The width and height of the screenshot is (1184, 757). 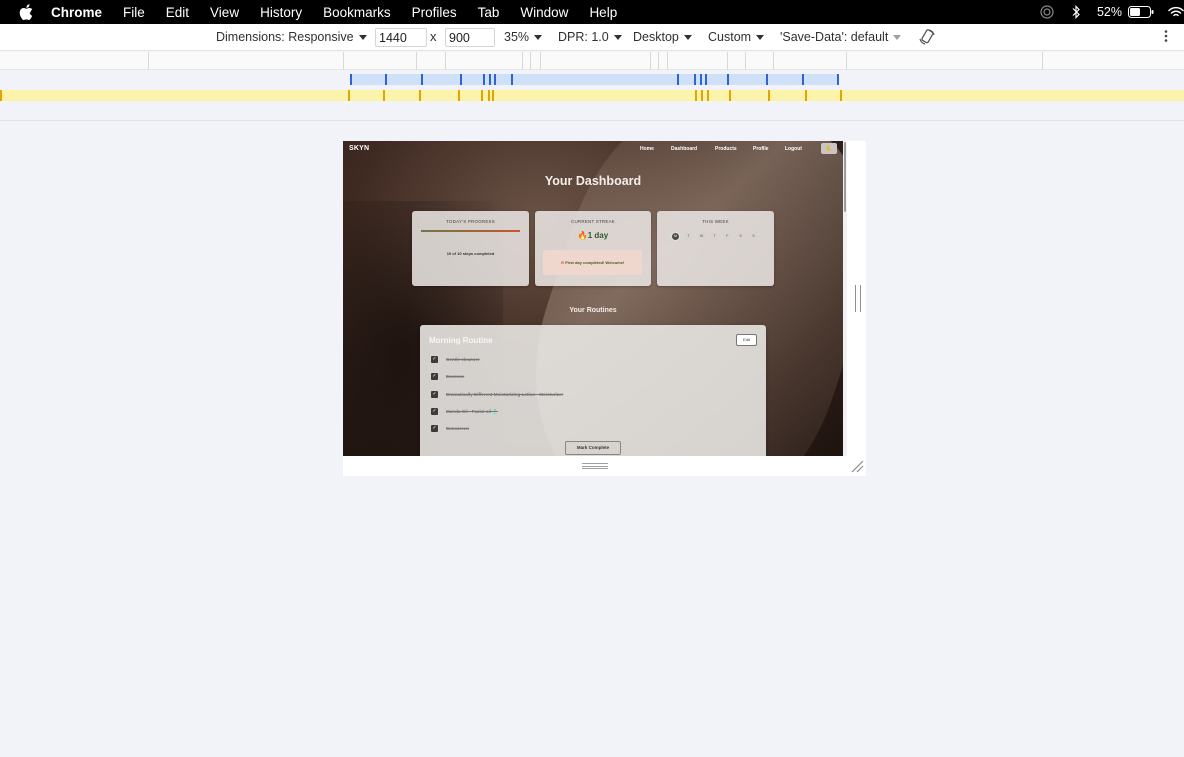 I want to click on nav-profile: Profile, so click(x=761, y=149).